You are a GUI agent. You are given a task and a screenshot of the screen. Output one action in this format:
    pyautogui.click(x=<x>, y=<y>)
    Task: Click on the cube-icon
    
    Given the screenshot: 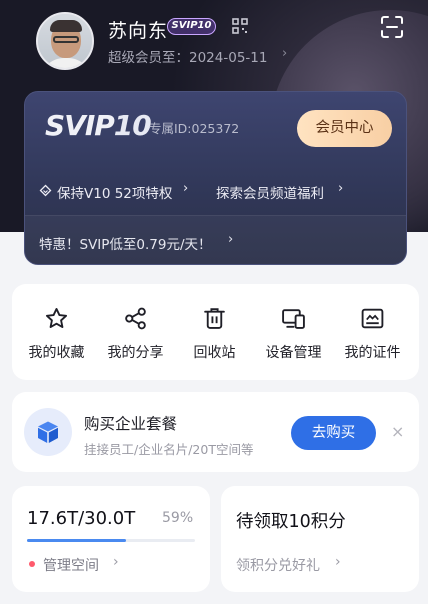 What is the action you would take?
    pyautogui.click(x=48, y=432)
    